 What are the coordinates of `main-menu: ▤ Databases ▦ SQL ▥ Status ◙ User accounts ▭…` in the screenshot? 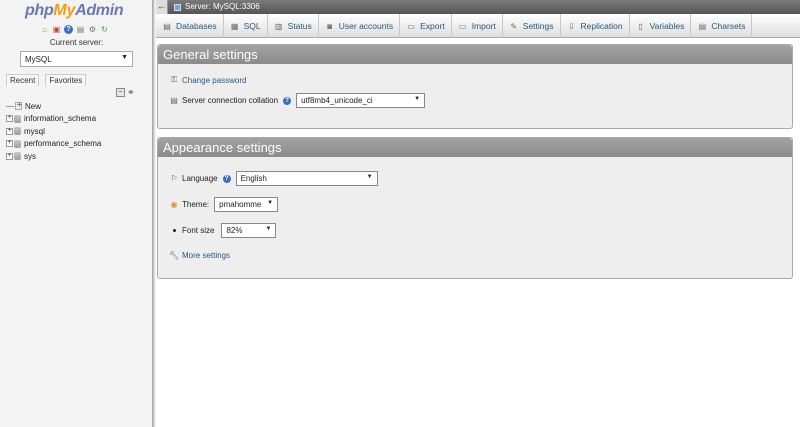 It's located at (478, 26).